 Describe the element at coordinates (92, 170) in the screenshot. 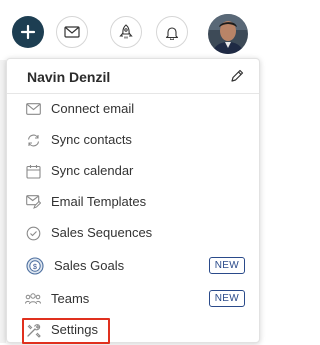

I see `menu-item-label: Sync calendar` at that location.